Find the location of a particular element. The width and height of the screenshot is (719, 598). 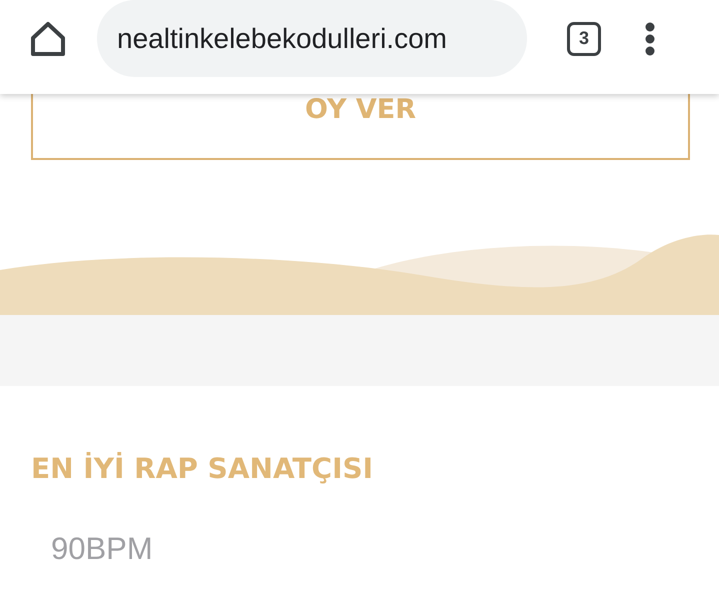

menu-icon is located at coordinates (650, 39).